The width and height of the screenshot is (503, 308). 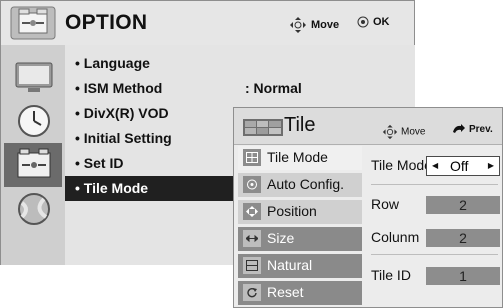 I want to click on tile-item-reset: Reset, so click(x=300, y=293).